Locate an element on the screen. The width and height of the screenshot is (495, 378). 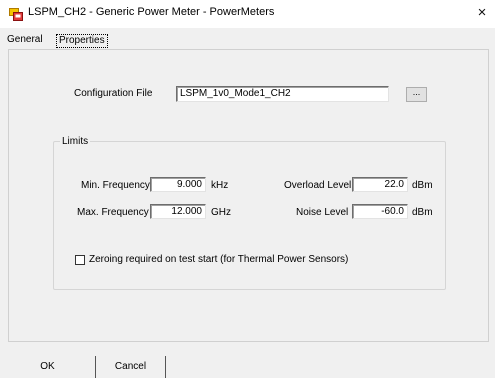
config-file-label: Configuration File is located at coordinates (113, 93).